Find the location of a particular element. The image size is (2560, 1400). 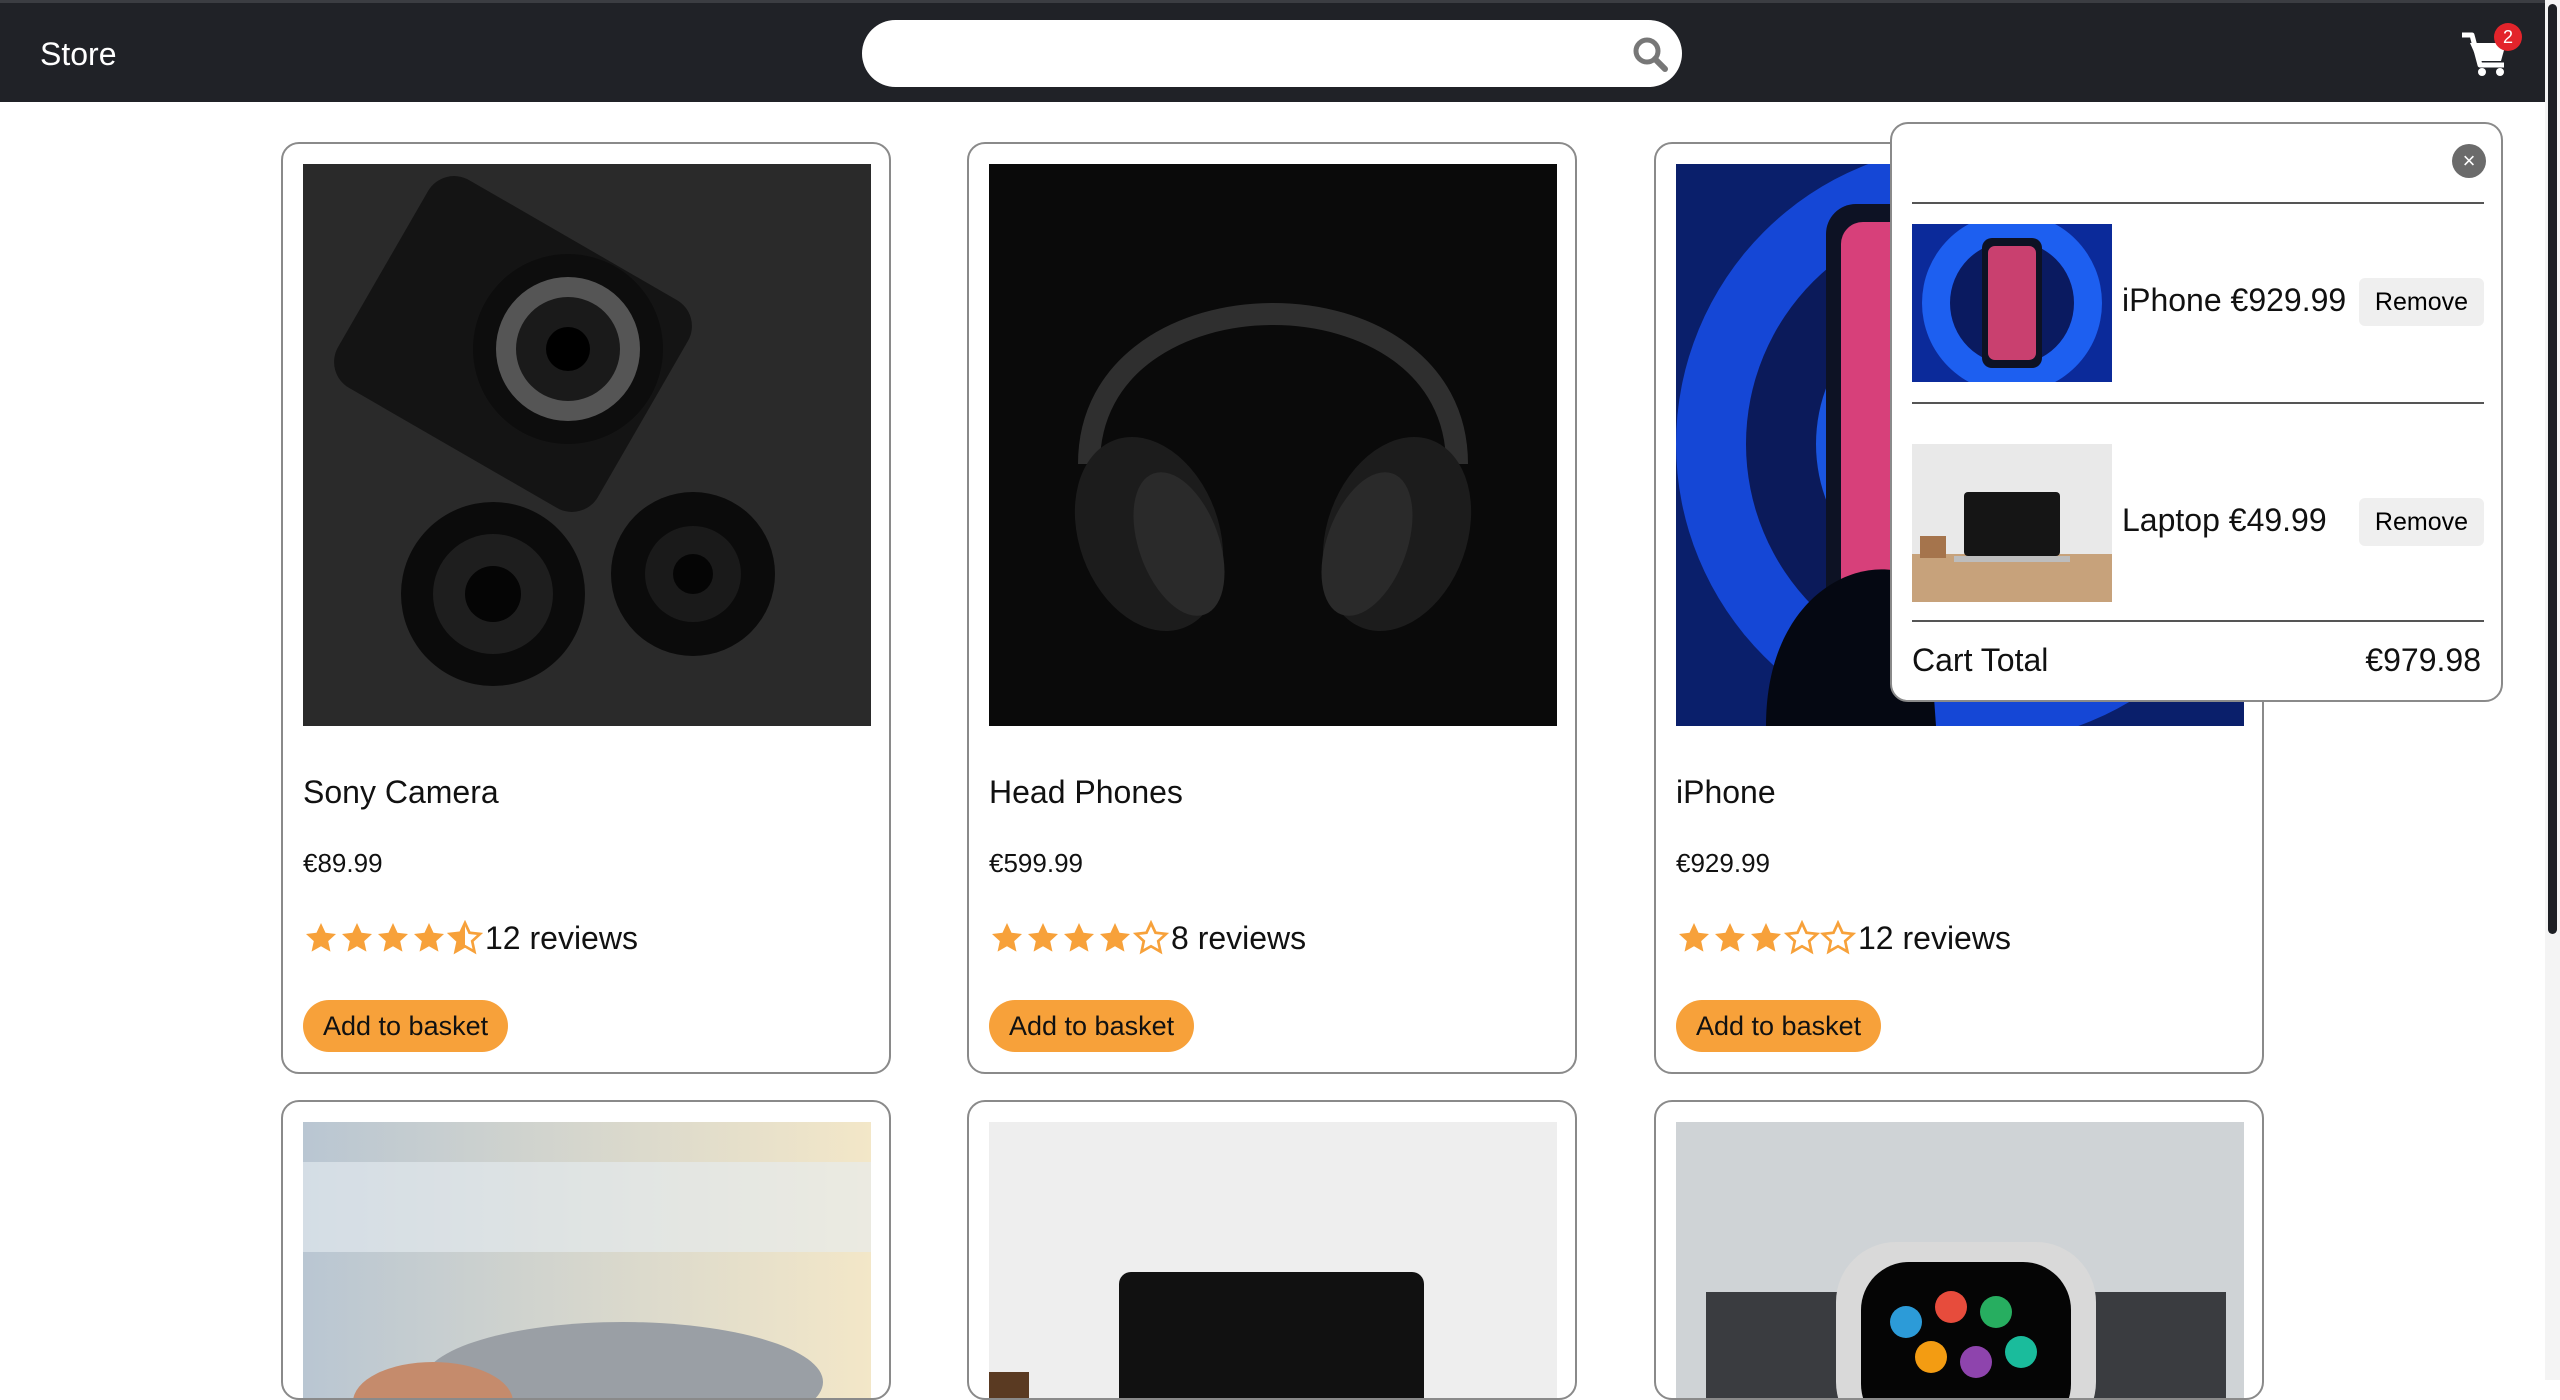

product-image-watch is located at coordinates (1960, 1260).